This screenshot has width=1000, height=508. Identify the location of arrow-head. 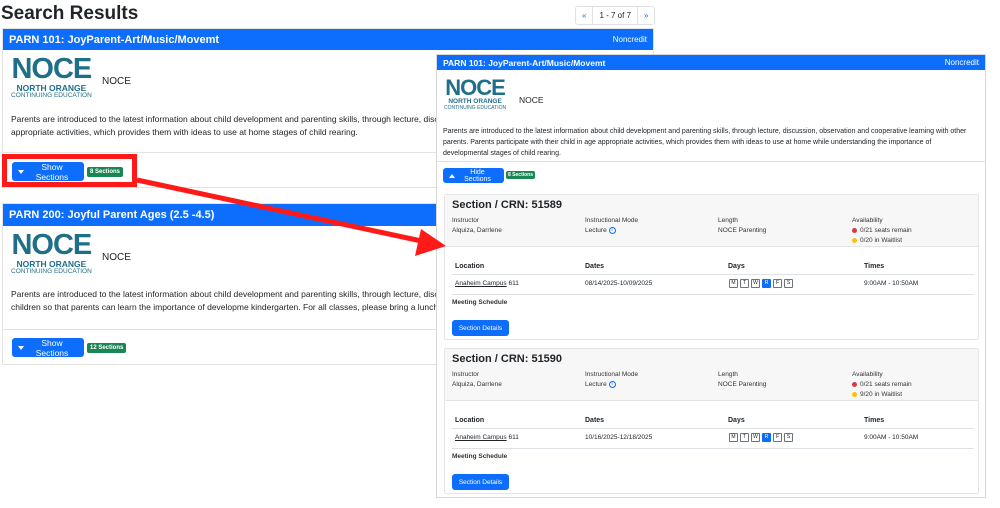
(430, 242).